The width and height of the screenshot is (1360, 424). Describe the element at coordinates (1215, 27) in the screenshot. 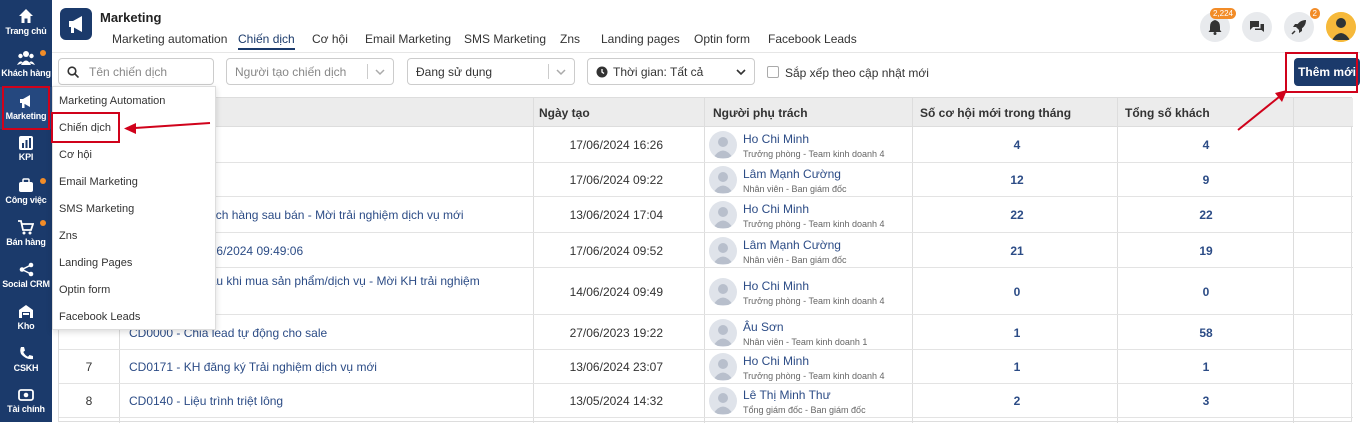

I see `bell-icon` at that location.